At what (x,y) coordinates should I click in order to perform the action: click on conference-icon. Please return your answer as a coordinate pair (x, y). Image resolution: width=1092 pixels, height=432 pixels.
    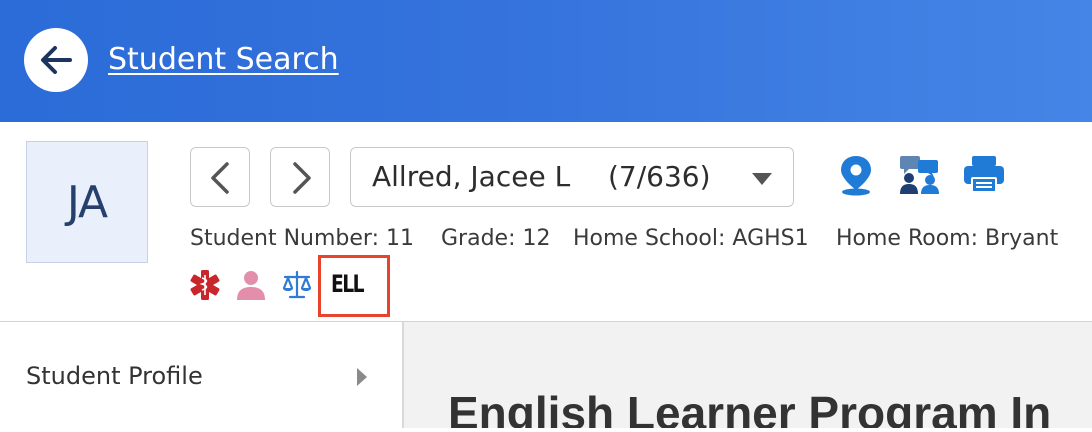
    Looking at the image, I should click on (920, 175).